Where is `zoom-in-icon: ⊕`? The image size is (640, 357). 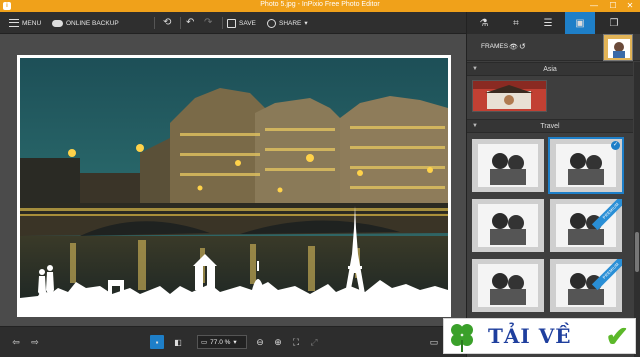
zoom-in-icon: ⊕ is located at coordinates (278, 341).